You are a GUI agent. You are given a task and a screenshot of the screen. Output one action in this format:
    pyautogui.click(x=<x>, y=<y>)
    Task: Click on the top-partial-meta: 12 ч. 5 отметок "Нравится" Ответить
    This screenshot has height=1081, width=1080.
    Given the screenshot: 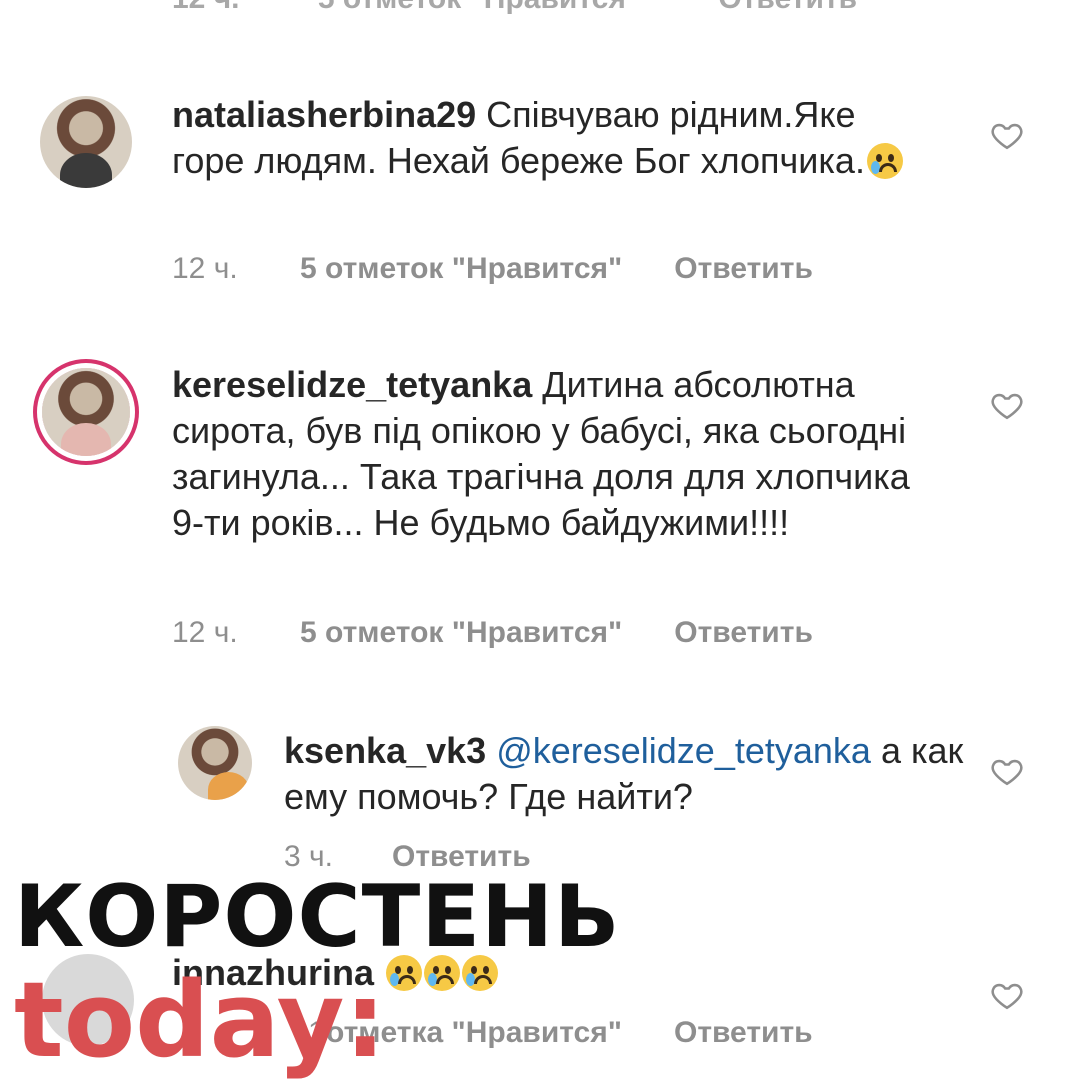 What is the action you would take?
    pyautogui.click(x=549, y=8)
    